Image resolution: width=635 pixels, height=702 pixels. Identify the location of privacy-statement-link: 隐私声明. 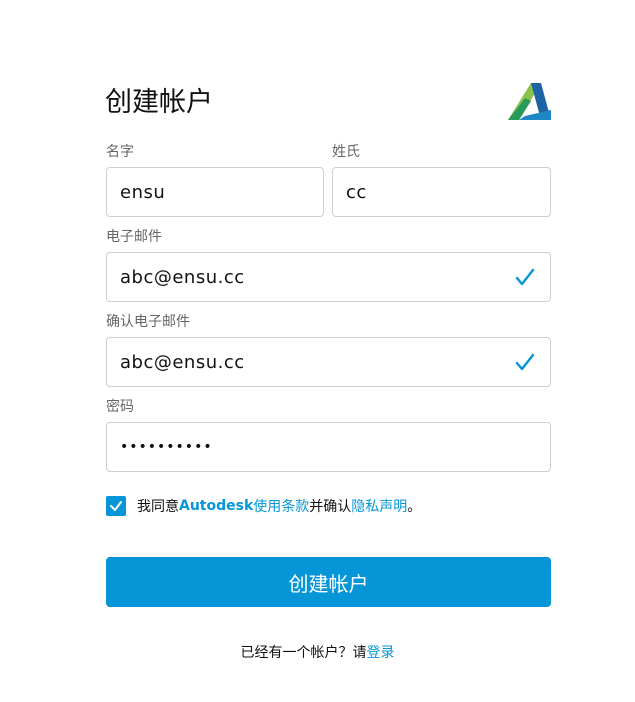
(379, 506).